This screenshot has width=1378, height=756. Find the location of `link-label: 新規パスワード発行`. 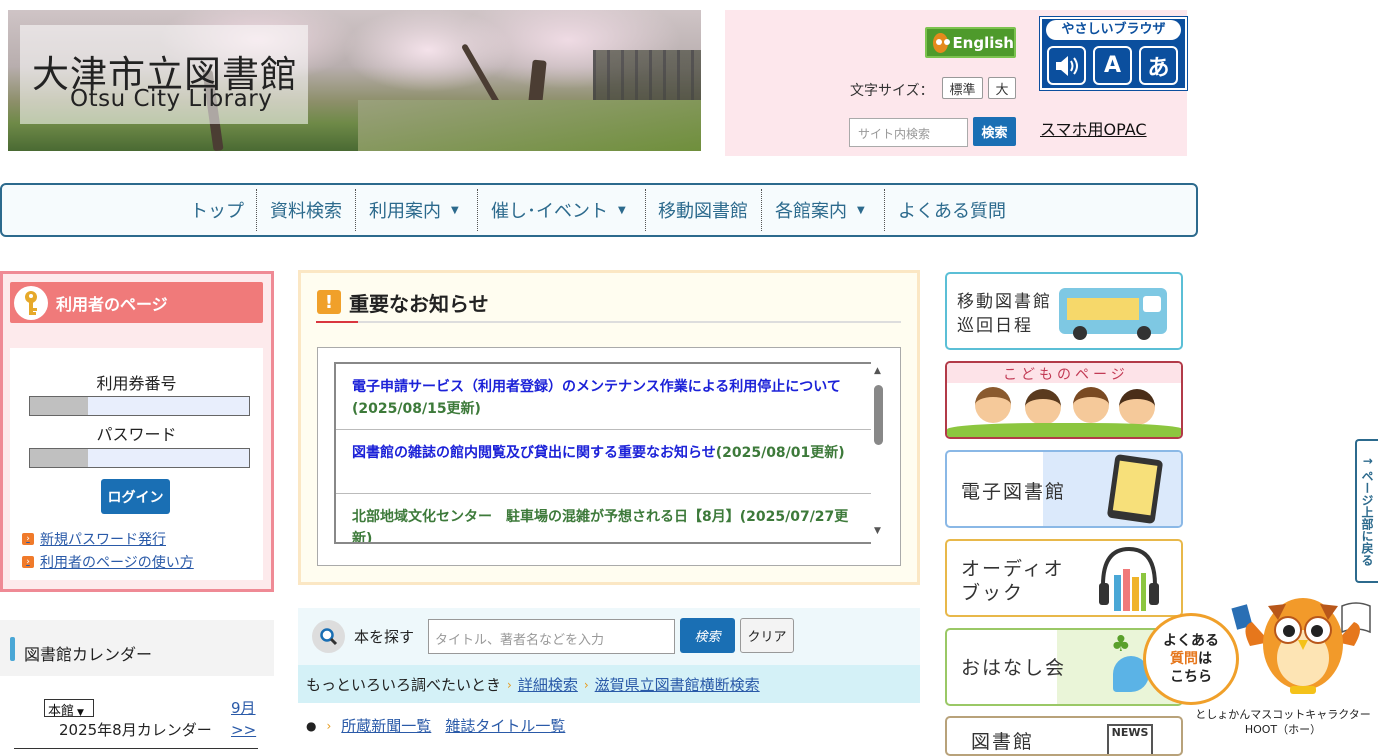

link-label: 新規パスワード発行 is located at coordinates (103, 540).